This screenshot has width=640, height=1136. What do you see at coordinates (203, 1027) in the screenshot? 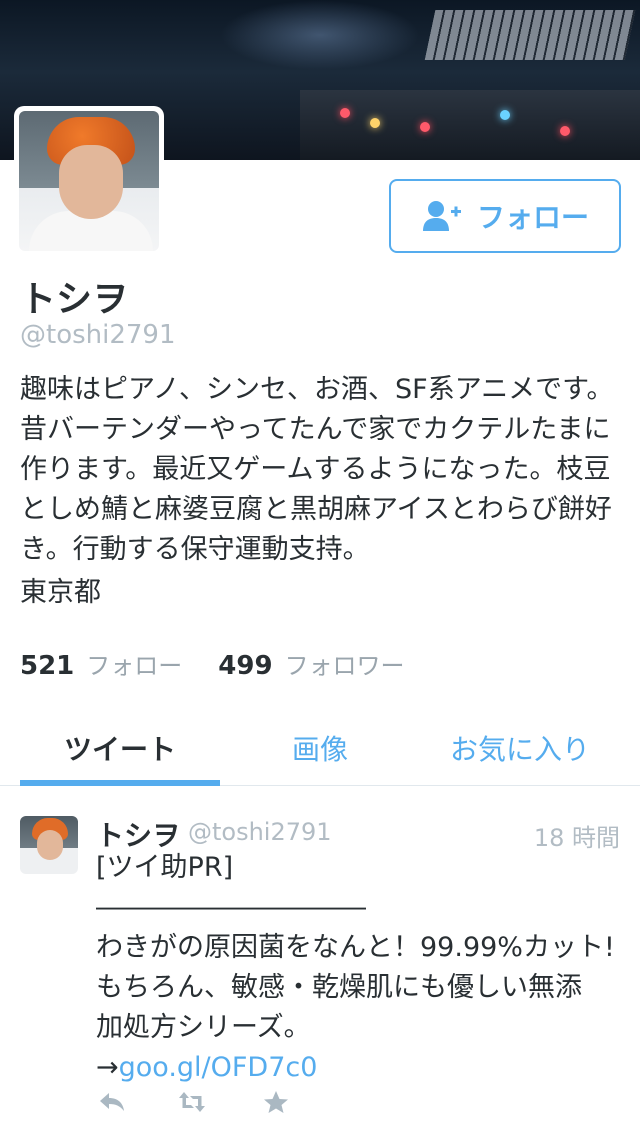
I see `tweet-line: 加処方シリーズ。` at bounding box center [203, 1027].